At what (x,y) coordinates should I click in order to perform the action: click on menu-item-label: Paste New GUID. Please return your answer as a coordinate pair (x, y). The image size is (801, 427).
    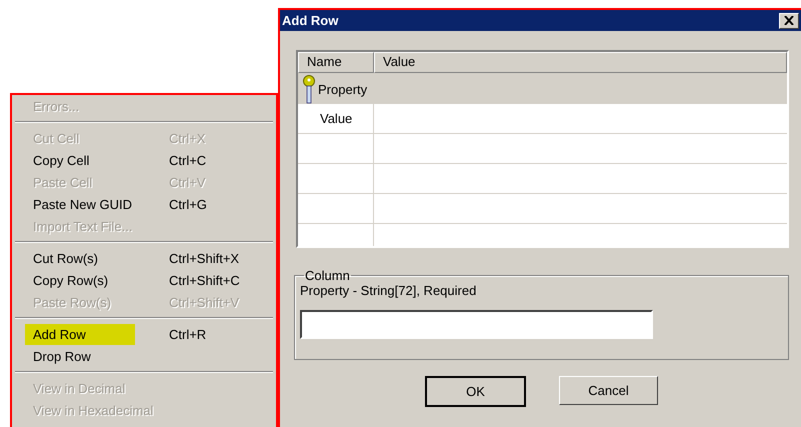
    Looking at the image, I should click on (83, 204).